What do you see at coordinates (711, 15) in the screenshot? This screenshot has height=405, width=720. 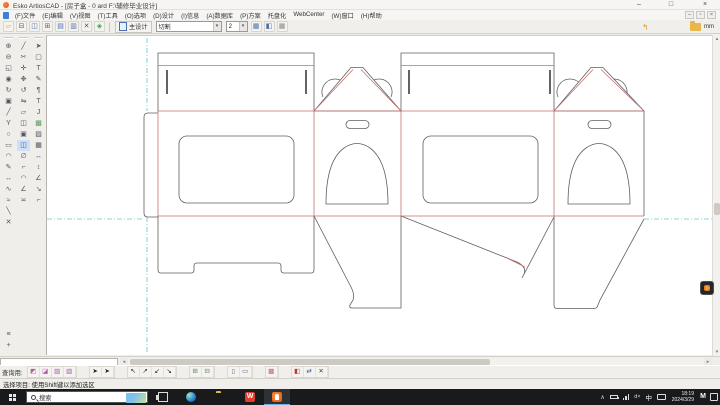 I see `mdi-close-button: ×` at bounding box center [711, 15].